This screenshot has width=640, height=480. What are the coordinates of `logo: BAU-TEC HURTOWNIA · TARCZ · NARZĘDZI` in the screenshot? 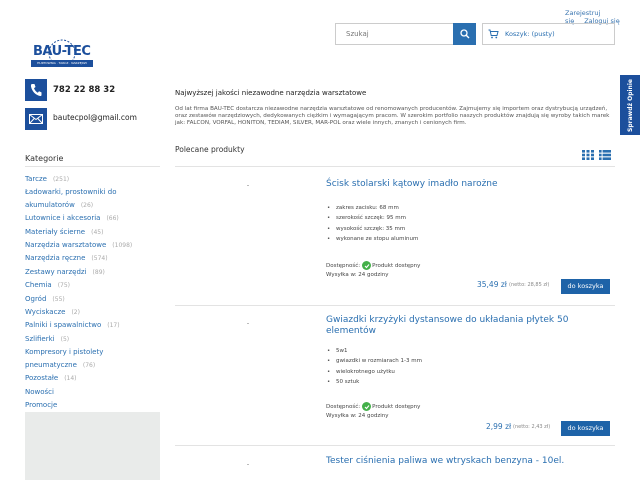 It's located at (62, 55).